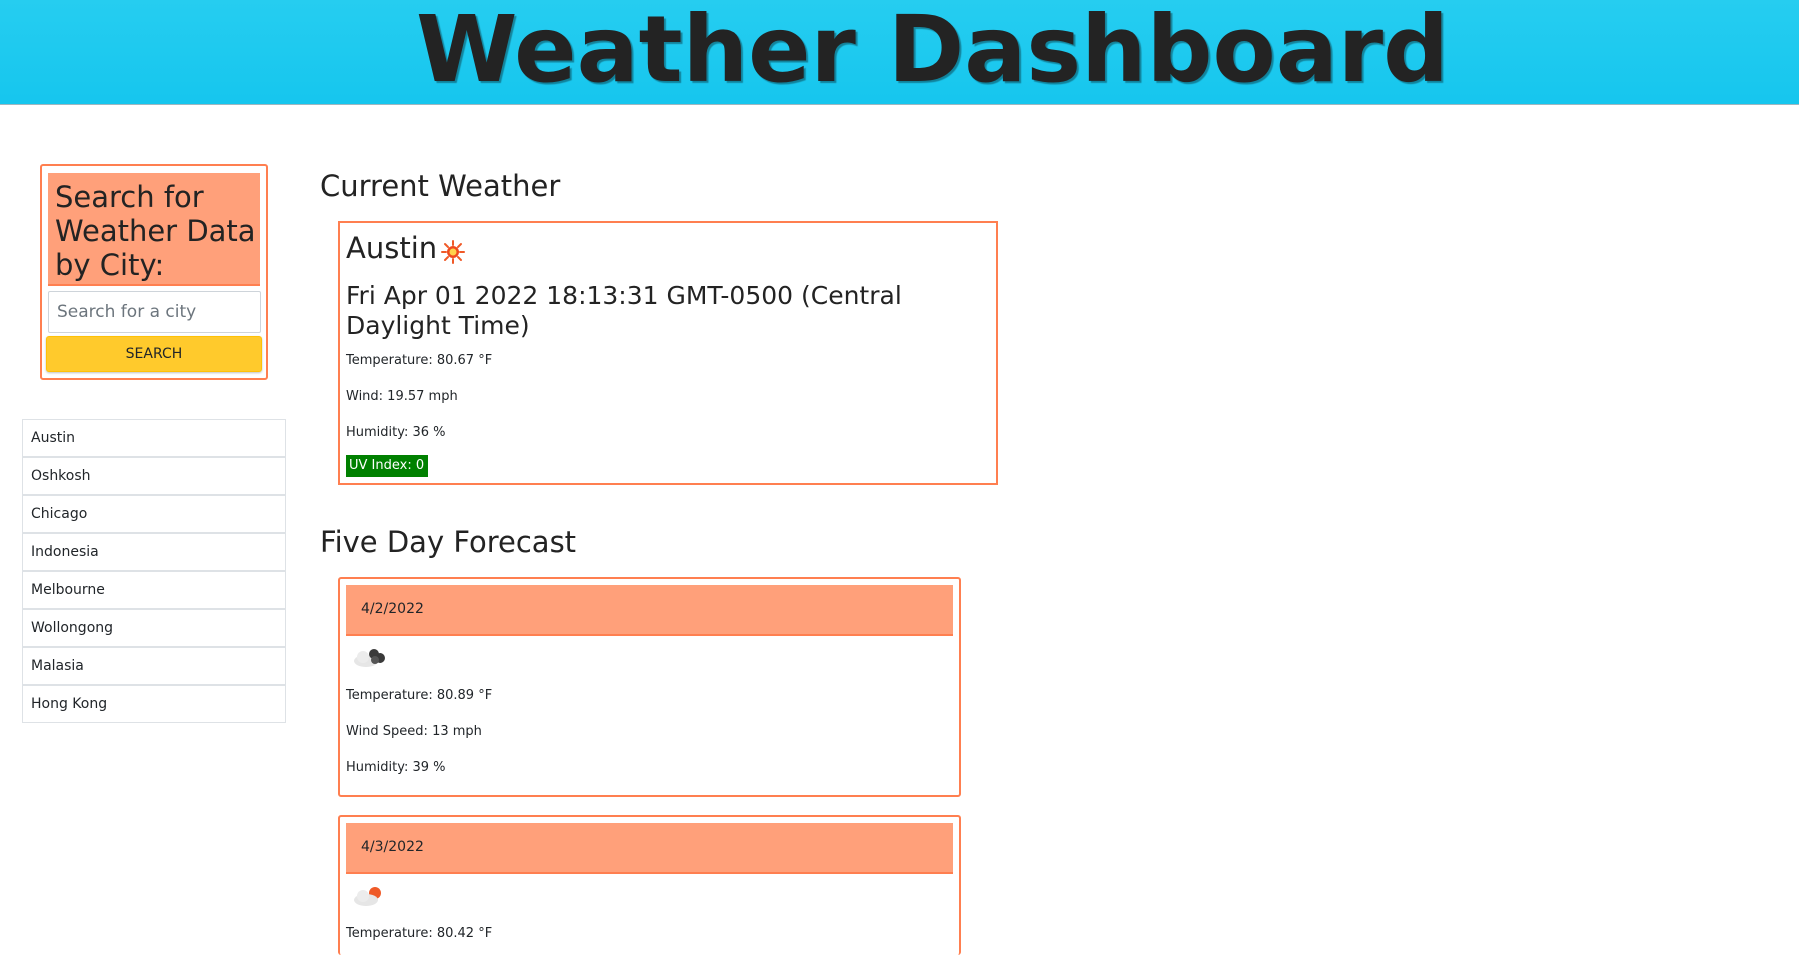 This screenshot has height=955, width=1799. Describe the element at coordinates (396, 432) in the screenshot. I see `current-humidity: Humidity: 36 %` at that location.